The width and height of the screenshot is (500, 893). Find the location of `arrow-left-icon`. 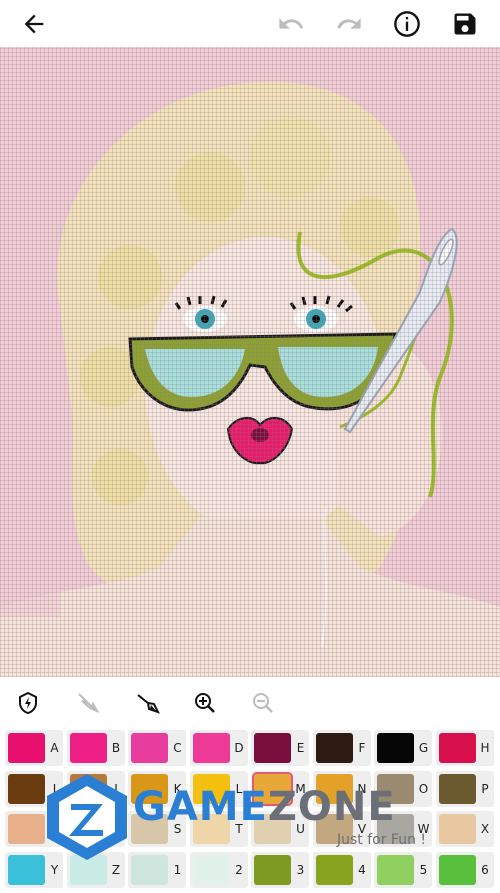

arrow-left-icon is located at coordinates (34, 24).